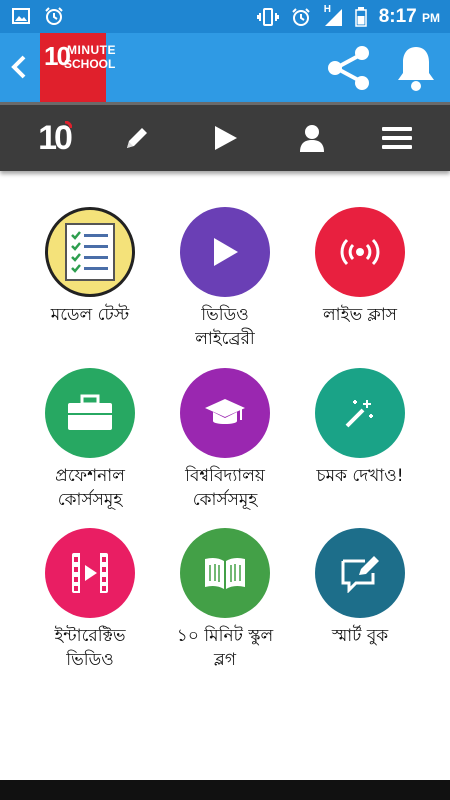 Image resolution: width=450 pixels, height=800 pixels. What do you see at coordinates (225, 67) in the screenshot?
I see `app-bar: 10 MINUTE SCHOOL` at bounding box center [225, 67].